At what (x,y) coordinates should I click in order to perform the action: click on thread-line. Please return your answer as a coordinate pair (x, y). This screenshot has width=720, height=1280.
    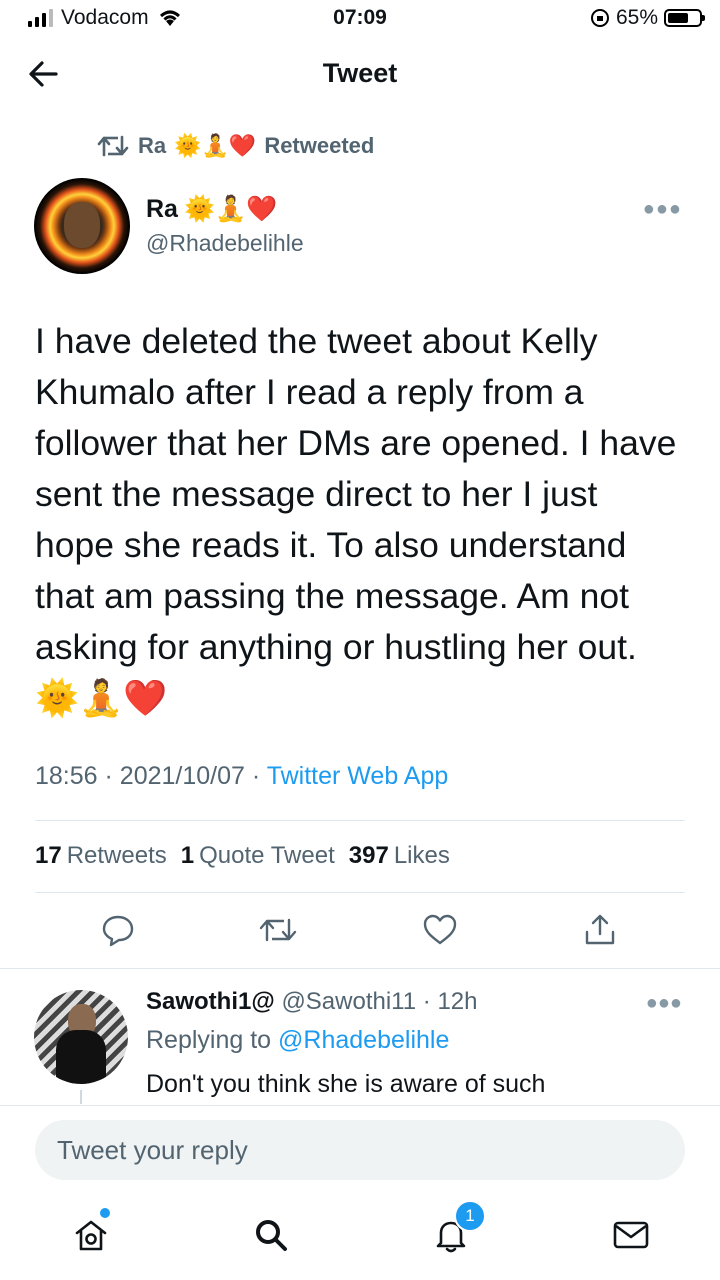
    Looking at the image, I should click on (81, 1097).